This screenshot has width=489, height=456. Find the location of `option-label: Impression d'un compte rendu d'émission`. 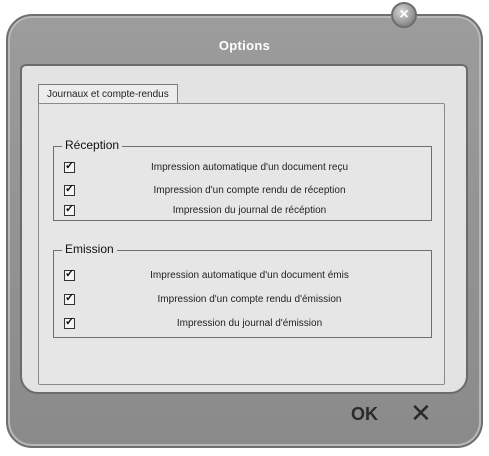

option-label: Impression d'un compte rendu d'émission is located at coordinates (249, 299).